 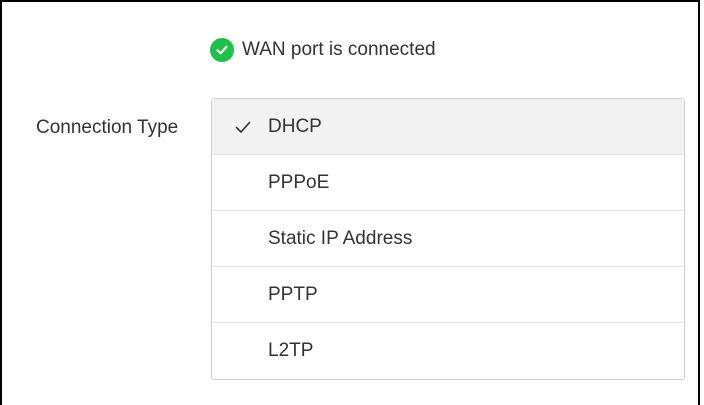 What do you see at coordinates (340, 238) in the screenshot?
I see `option-label: Static IP Address` at bounding box center [340, 238].